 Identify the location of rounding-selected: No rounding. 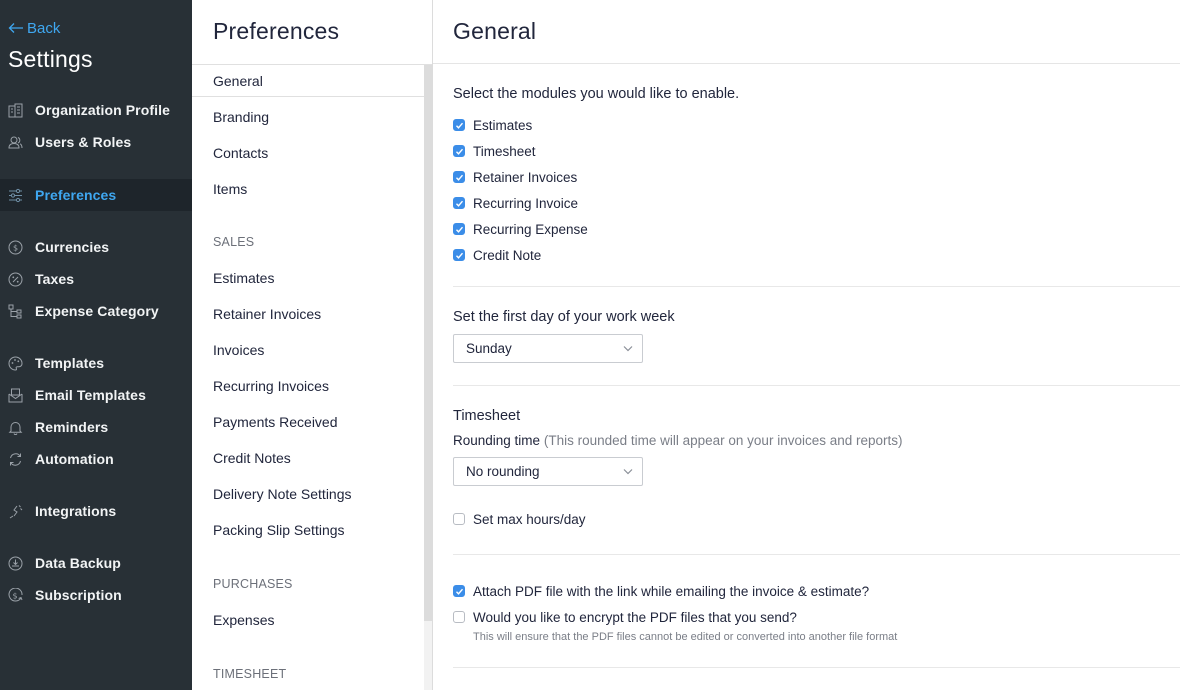
(503, 471).